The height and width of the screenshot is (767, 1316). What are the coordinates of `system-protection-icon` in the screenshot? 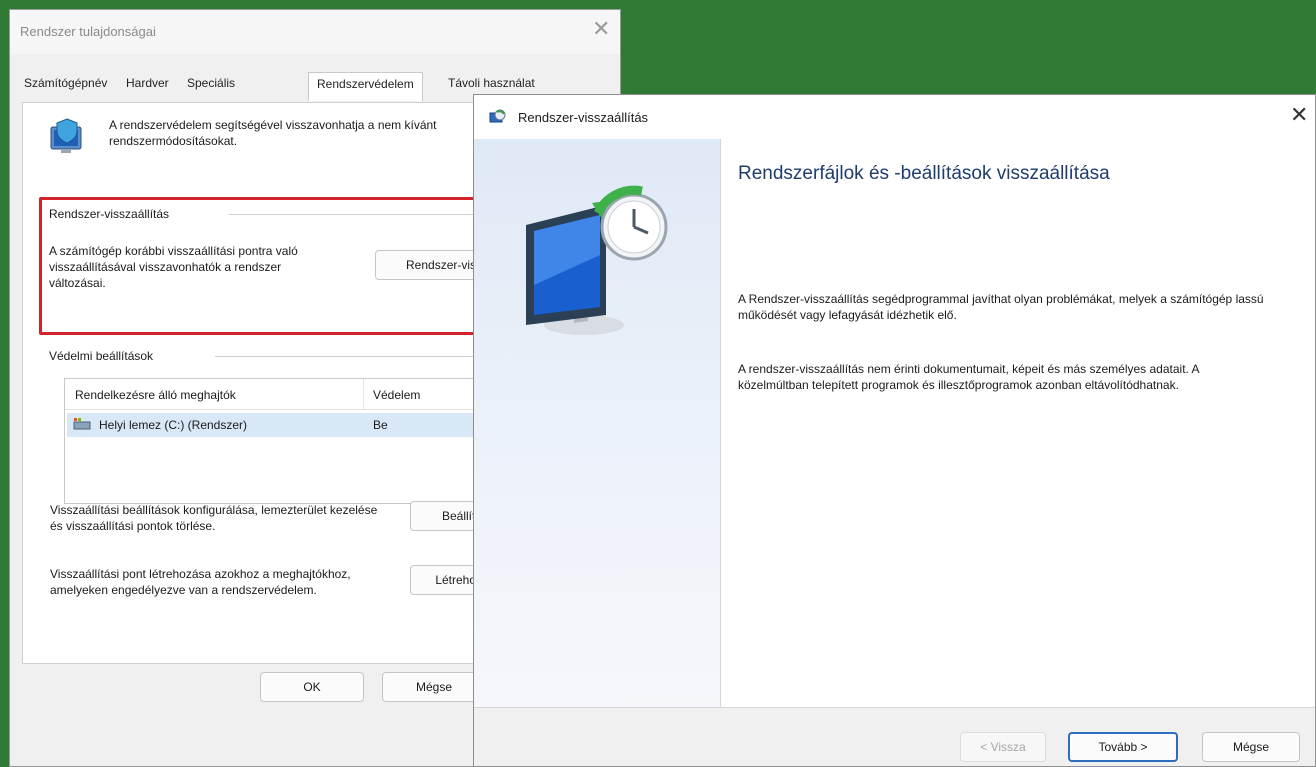 It's located at (66, 135).